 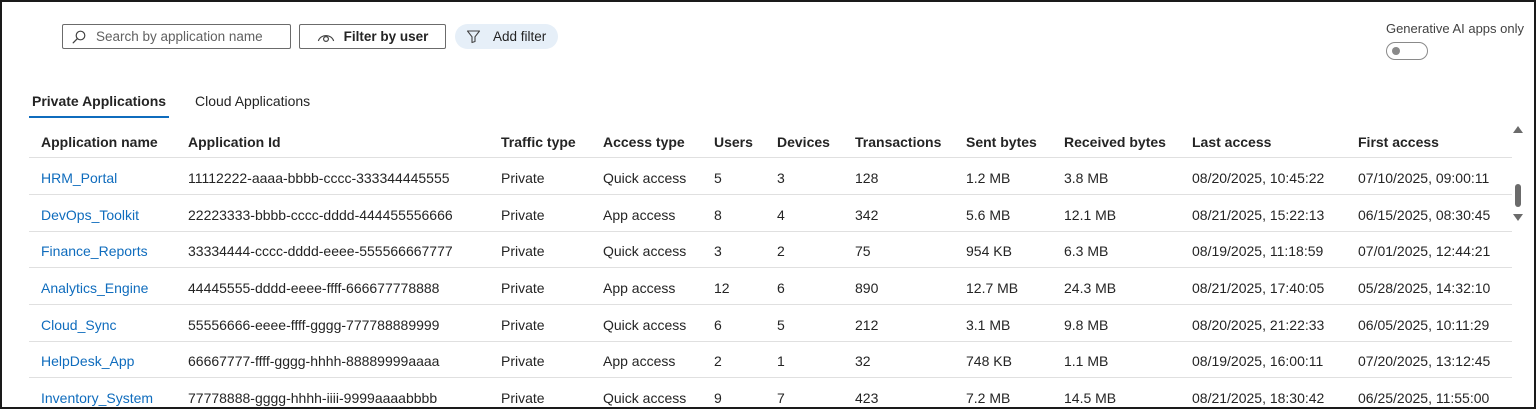 What do you see at coordinates (314, 361) in the screenshot?
I see `application-id-cell: 66667777-ffff-gggg-hhhh-88889999aaaa` at bounding box center [314, 361].